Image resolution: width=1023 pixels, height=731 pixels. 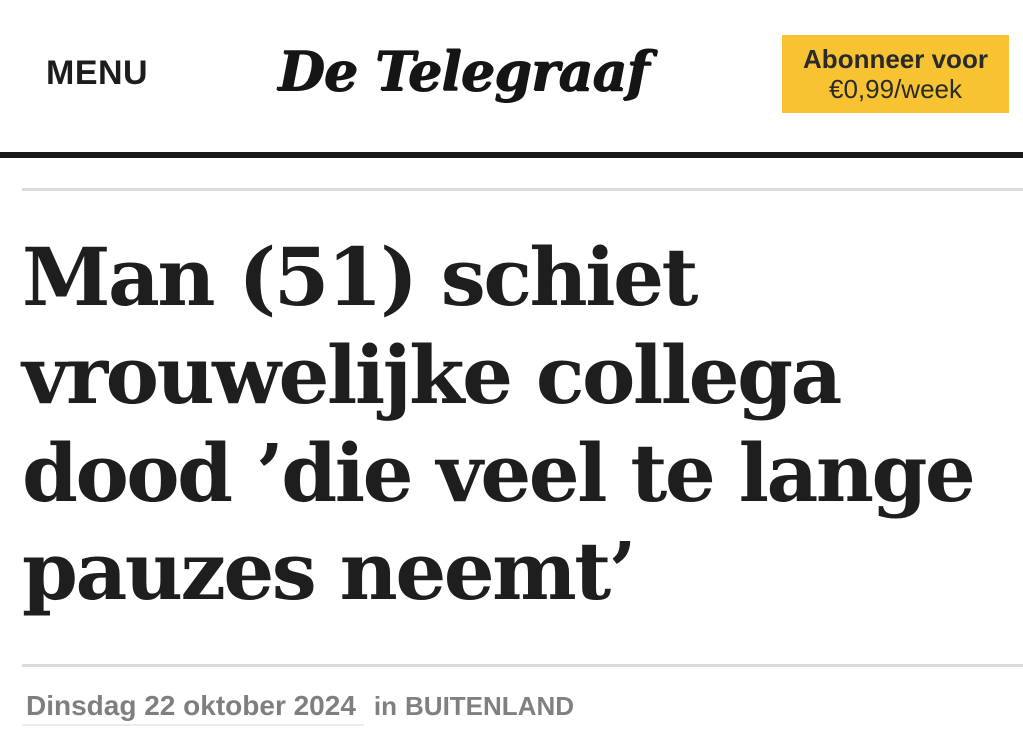 I want to click on article-date: Dinsdag 22 oktober 2024, so click(x=191, y=705).